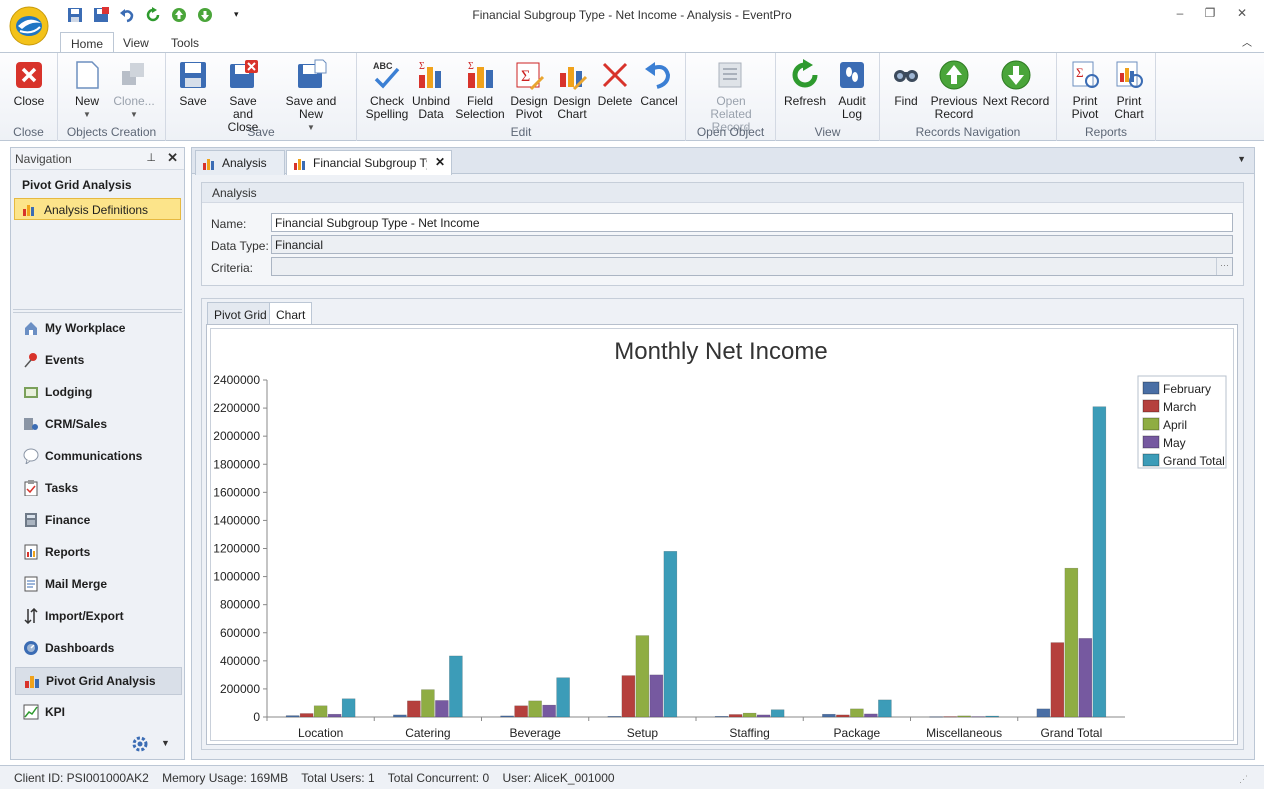 Image resolution: width=1264 pixels, height=797 pixels. Describe the element at coordinates (243, 95) in the screenshot. I see `save-and-close-button: Save and Close` at that location.